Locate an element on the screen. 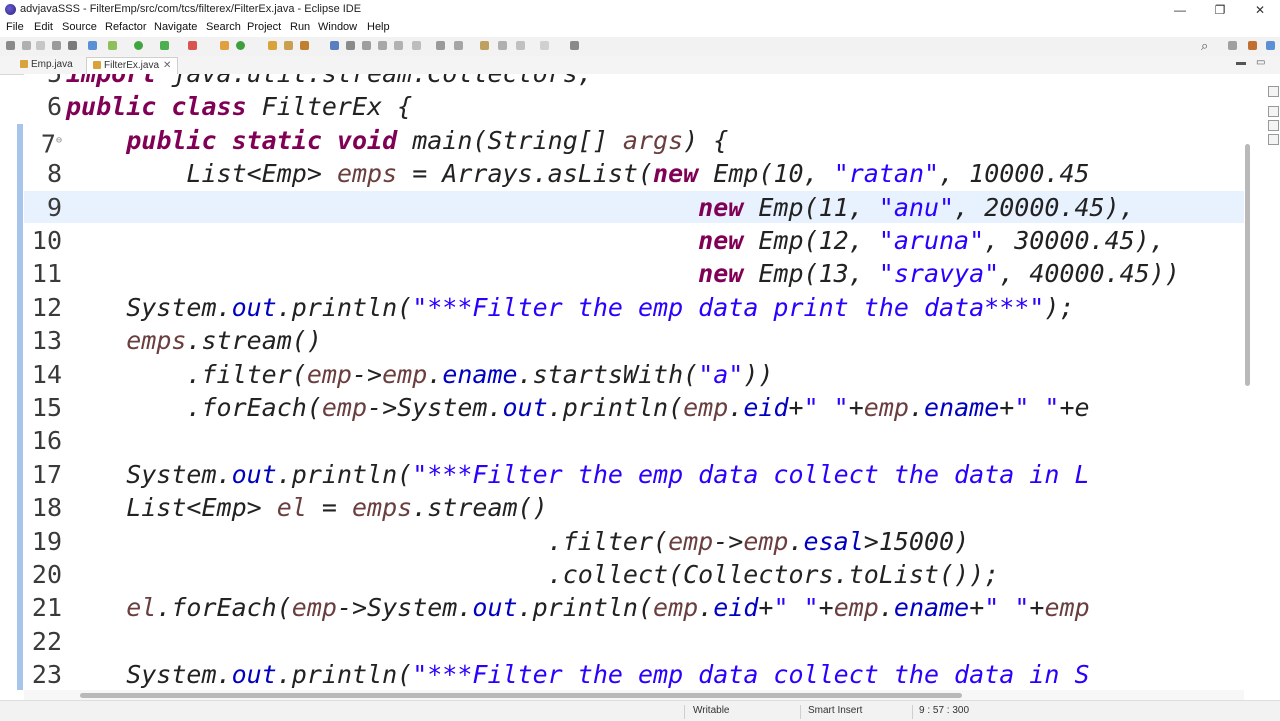 This screenshot has width=1280, height=721. problems-view-icon is located at coordinates (1273, 125).